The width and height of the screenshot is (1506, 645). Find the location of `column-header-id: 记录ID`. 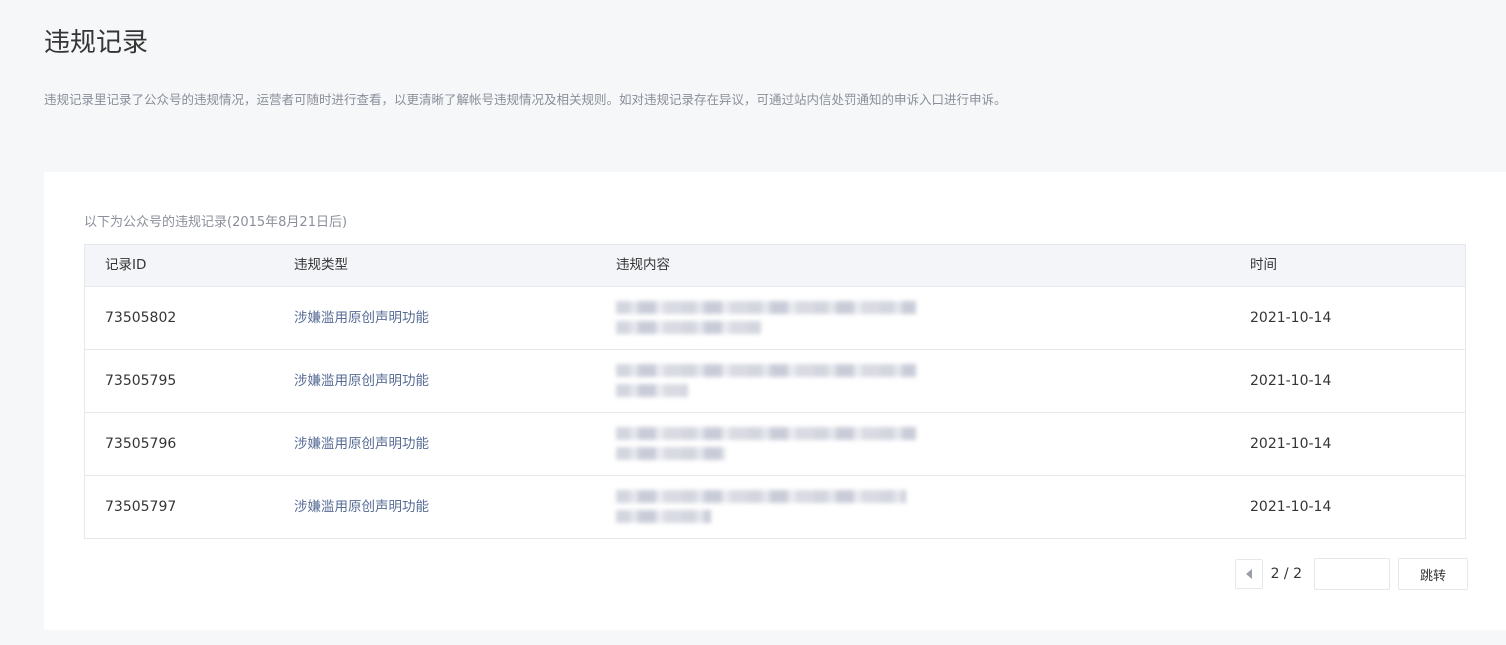

column-header-id: 记录ID is located at coordinates (126, 265).